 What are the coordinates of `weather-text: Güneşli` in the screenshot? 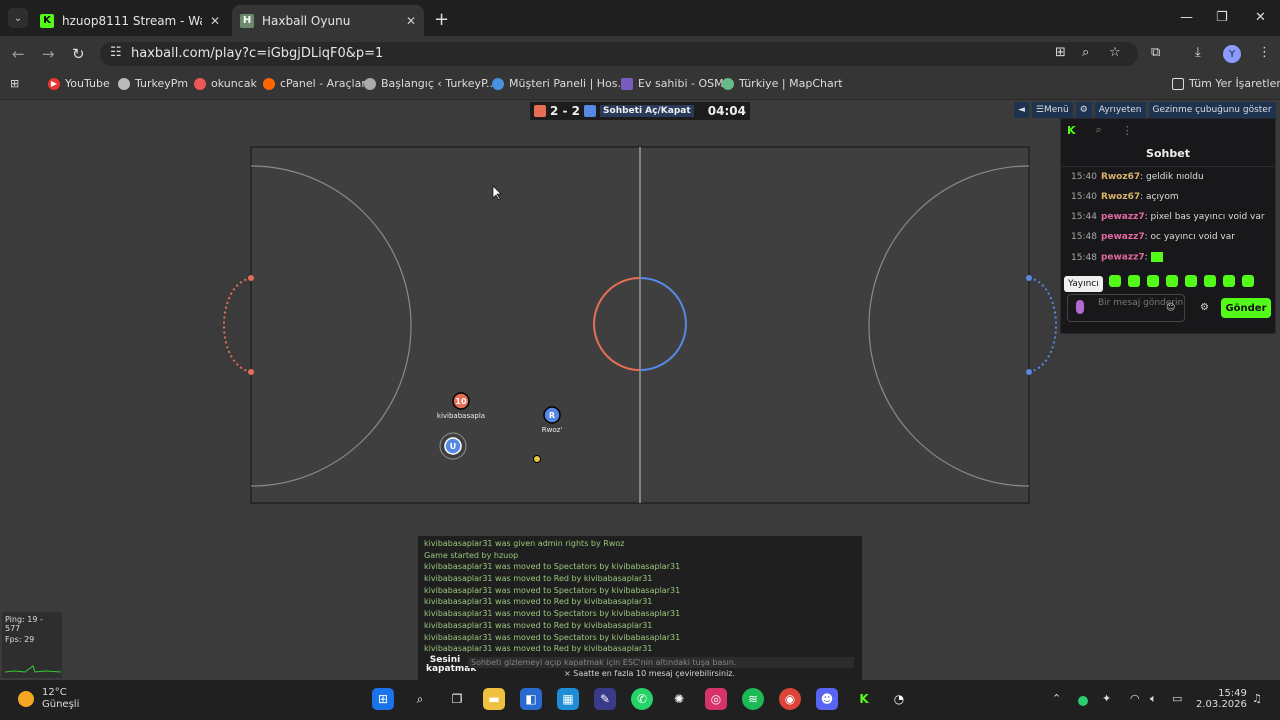 It's located at (61, 704).